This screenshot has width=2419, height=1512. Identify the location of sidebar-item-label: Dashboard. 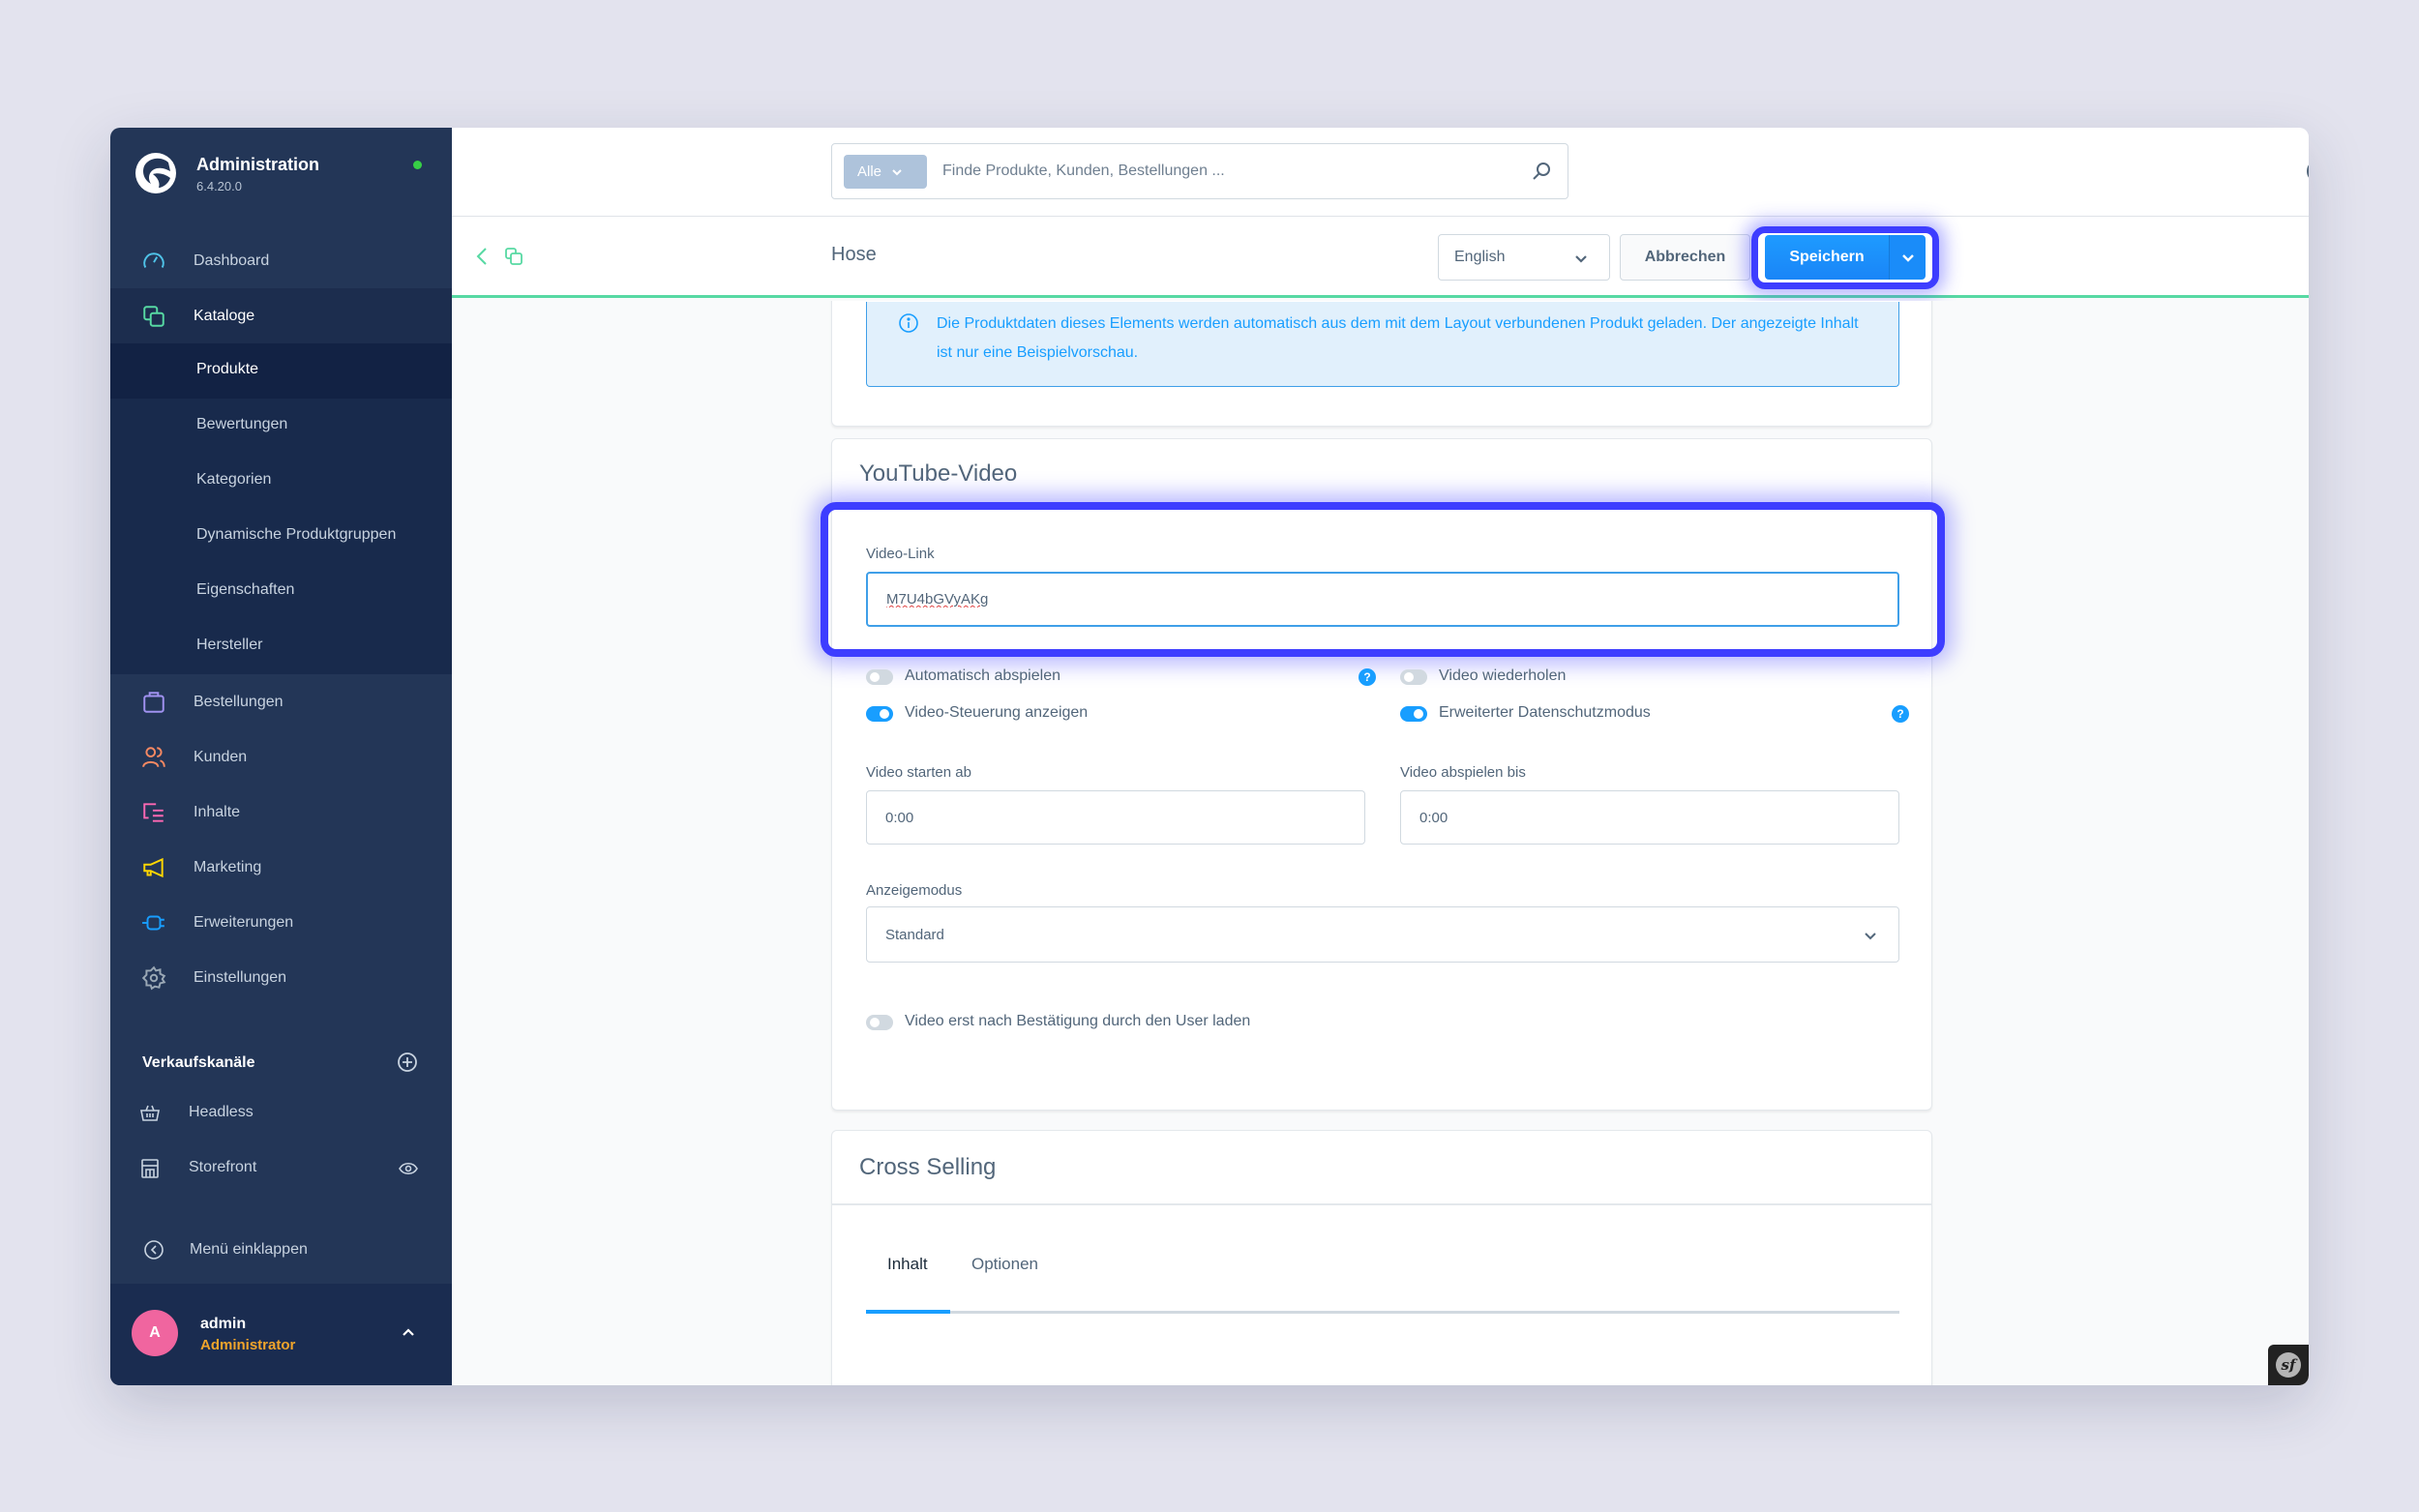
(232, 261).